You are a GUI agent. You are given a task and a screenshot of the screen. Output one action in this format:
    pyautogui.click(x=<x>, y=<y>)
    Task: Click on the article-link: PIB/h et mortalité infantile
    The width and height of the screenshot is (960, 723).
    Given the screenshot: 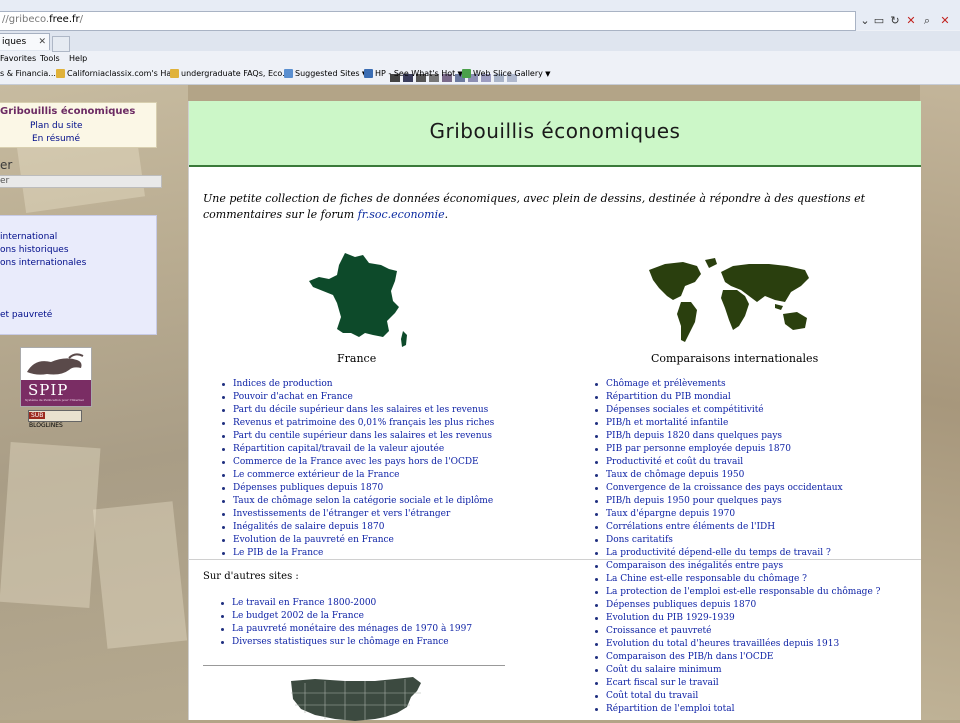 What is the action you would take?
    pyautogui.click(x=736, y=423)
    